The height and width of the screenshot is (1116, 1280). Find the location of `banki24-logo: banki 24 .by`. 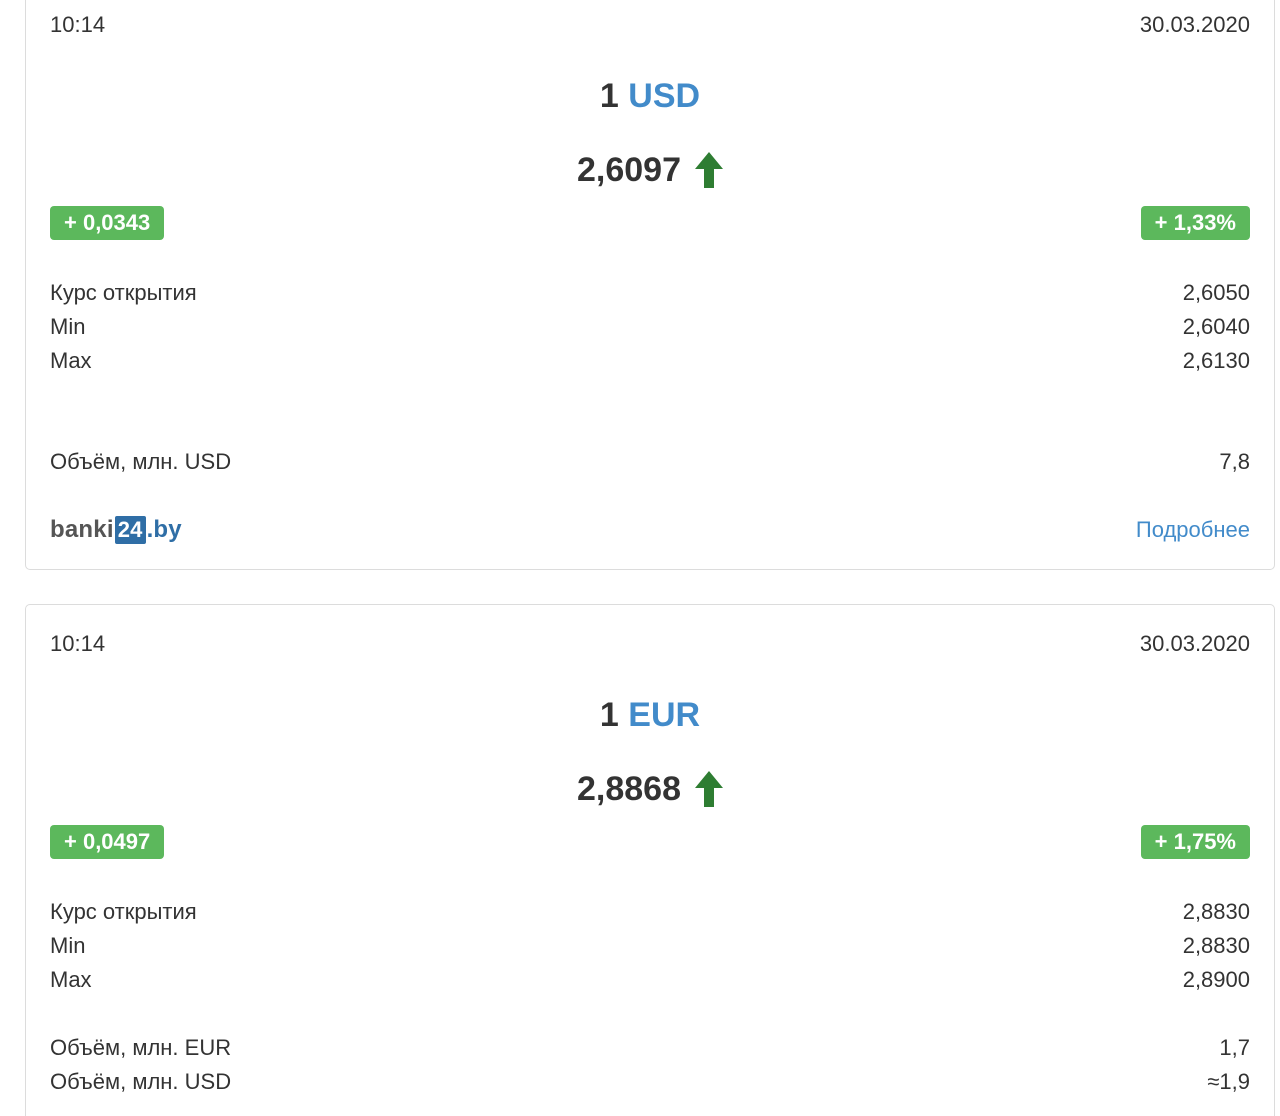

banki24-logo: banki 24 .by is located at coordinates (116, 530).